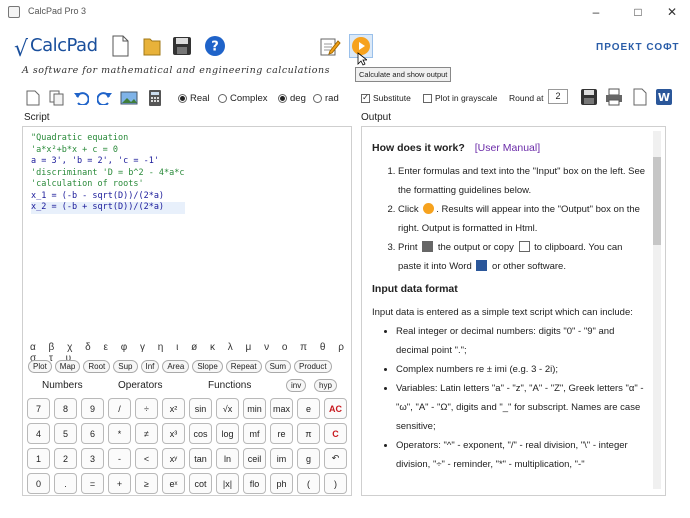 This screenshot has width=690, height=518. Describe the element at coordinates (335, 433) in the screenshot. I see `key-button: C` at that location.